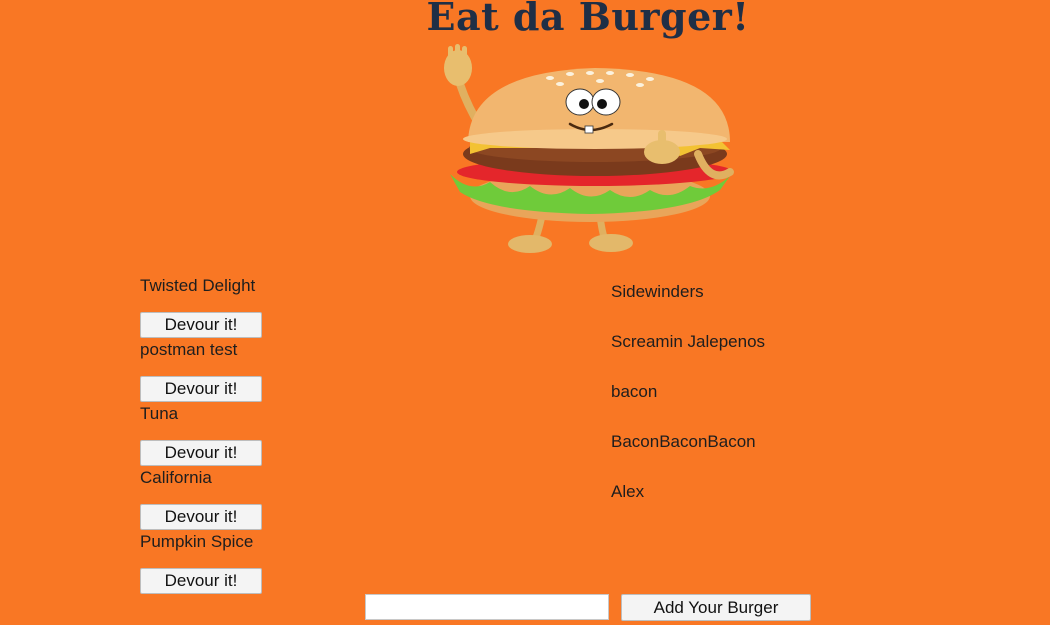 This screenshot has height=625, width=1050. Describe the element at coordinates (320, 500) in the screenshot. I see `list-item: California Devour it!` at that location.